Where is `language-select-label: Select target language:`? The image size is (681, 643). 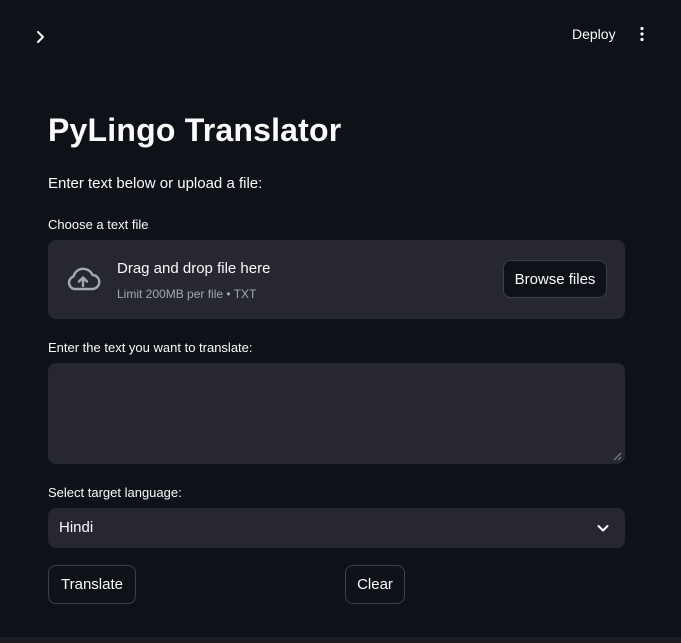 language-select-label: Select target language: is located at coordinates (115, 492).